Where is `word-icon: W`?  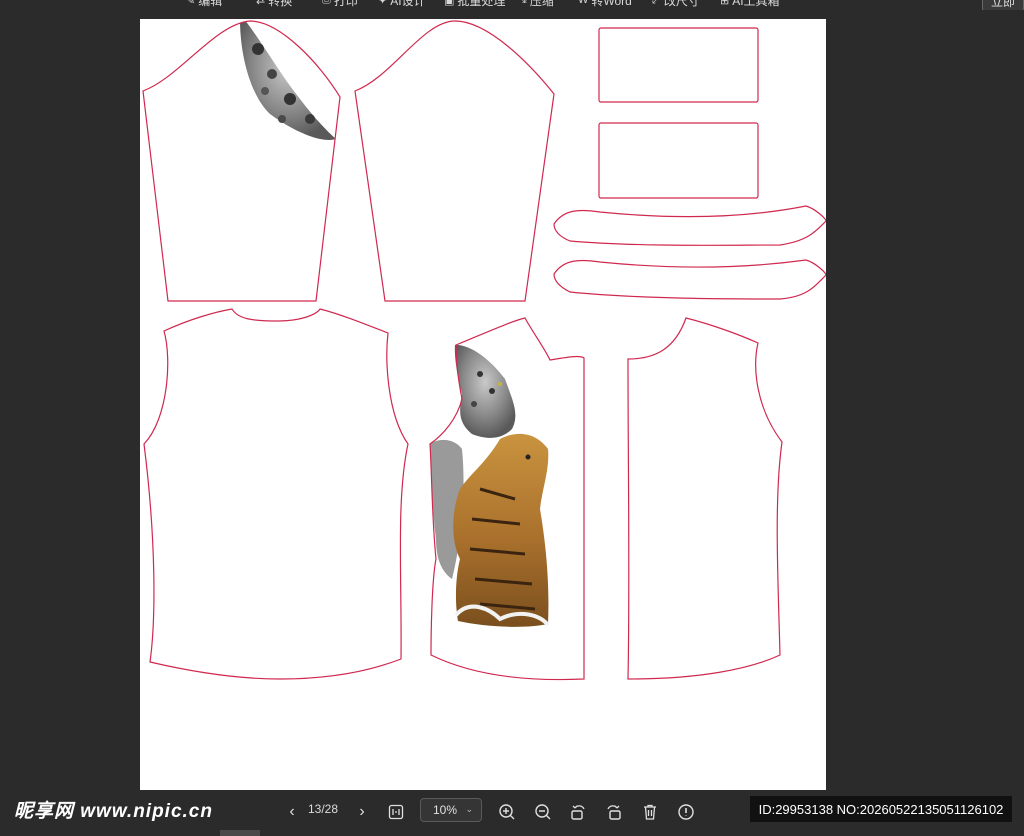
word-icon: W is located at coordinates (583, 3).